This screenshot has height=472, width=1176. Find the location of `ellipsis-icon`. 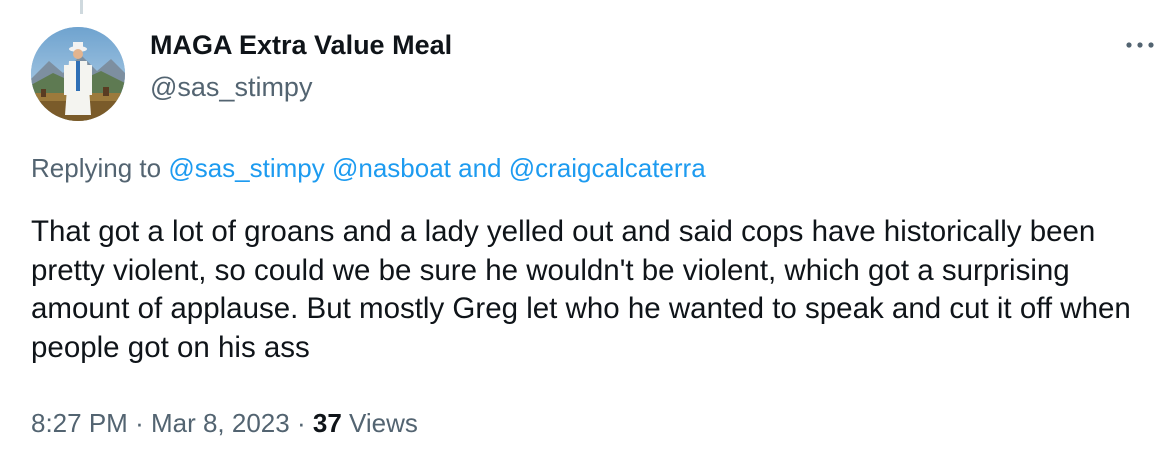

ellipsis-icon is located at coordinates (1140, 45).